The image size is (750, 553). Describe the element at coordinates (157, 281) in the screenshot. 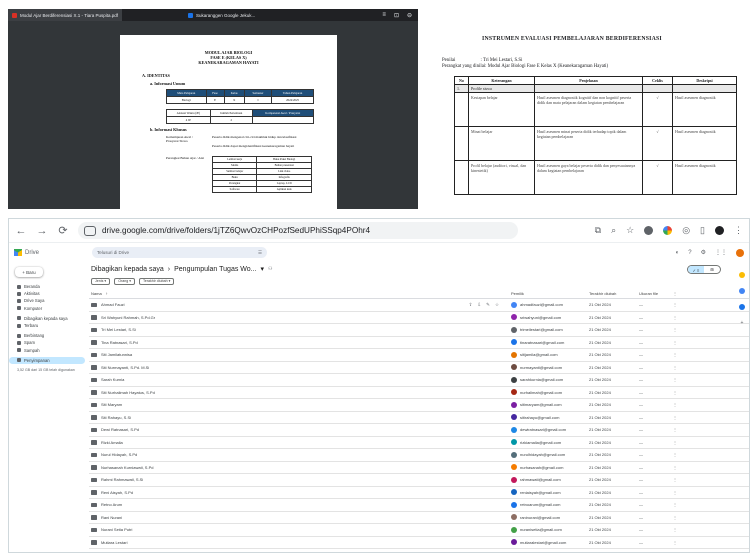

I see `filter-modified: Terakhir diubah ▾` at that location.